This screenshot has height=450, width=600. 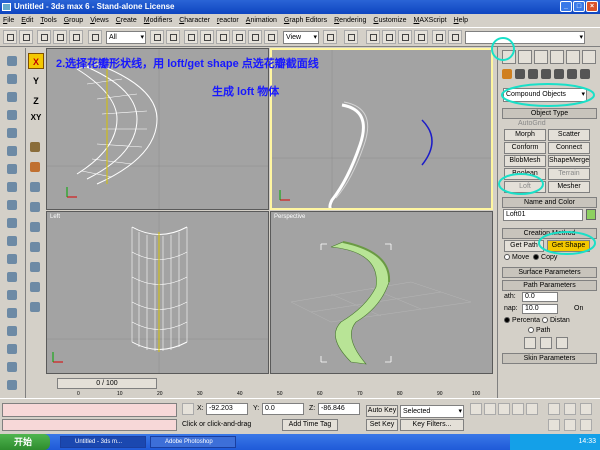 I want to click on create-ringwave-icon, so click(x=12, y=367).